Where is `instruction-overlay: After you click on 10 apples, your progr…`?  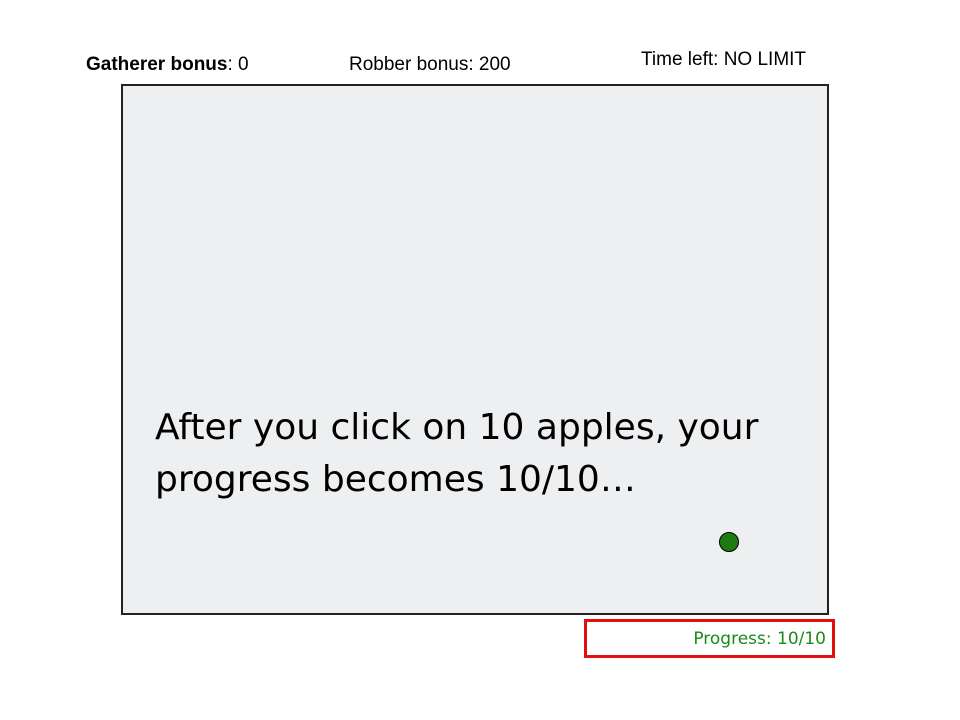 instruction-overlay: After you click on 10 apples, your progr… is located at coordinates (475, 454).